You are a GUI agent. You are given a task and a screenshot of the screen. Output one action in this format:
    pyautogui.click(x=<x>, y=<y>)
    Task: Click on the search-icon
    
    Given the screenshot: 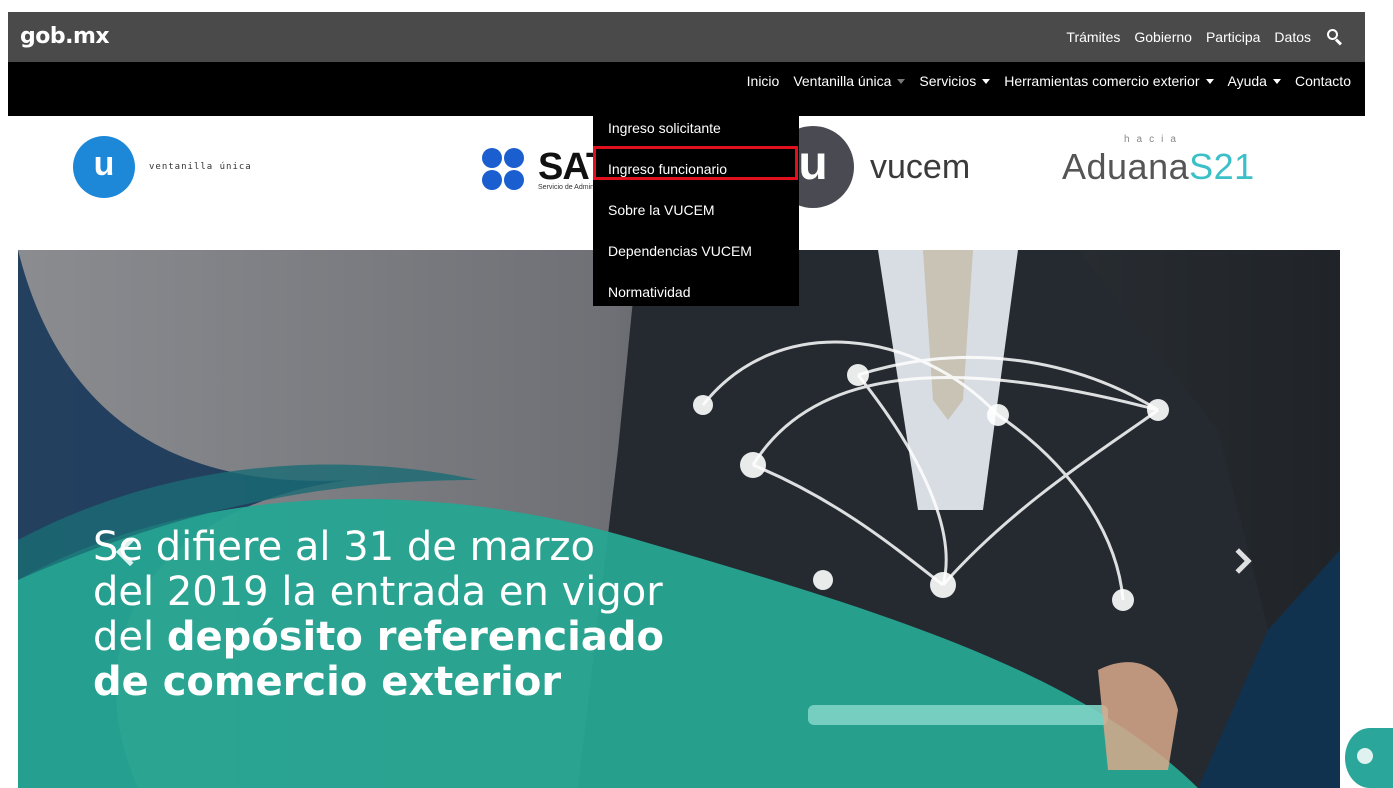 What is the action you would take?
    pyautogui.click(x=1335, y=37)
    